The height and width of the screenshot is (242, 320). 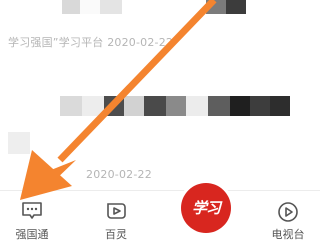 I want to click on feed-item-1-source: 学习强国”学习平台 2020-02-22, so click(x=91, y=42).